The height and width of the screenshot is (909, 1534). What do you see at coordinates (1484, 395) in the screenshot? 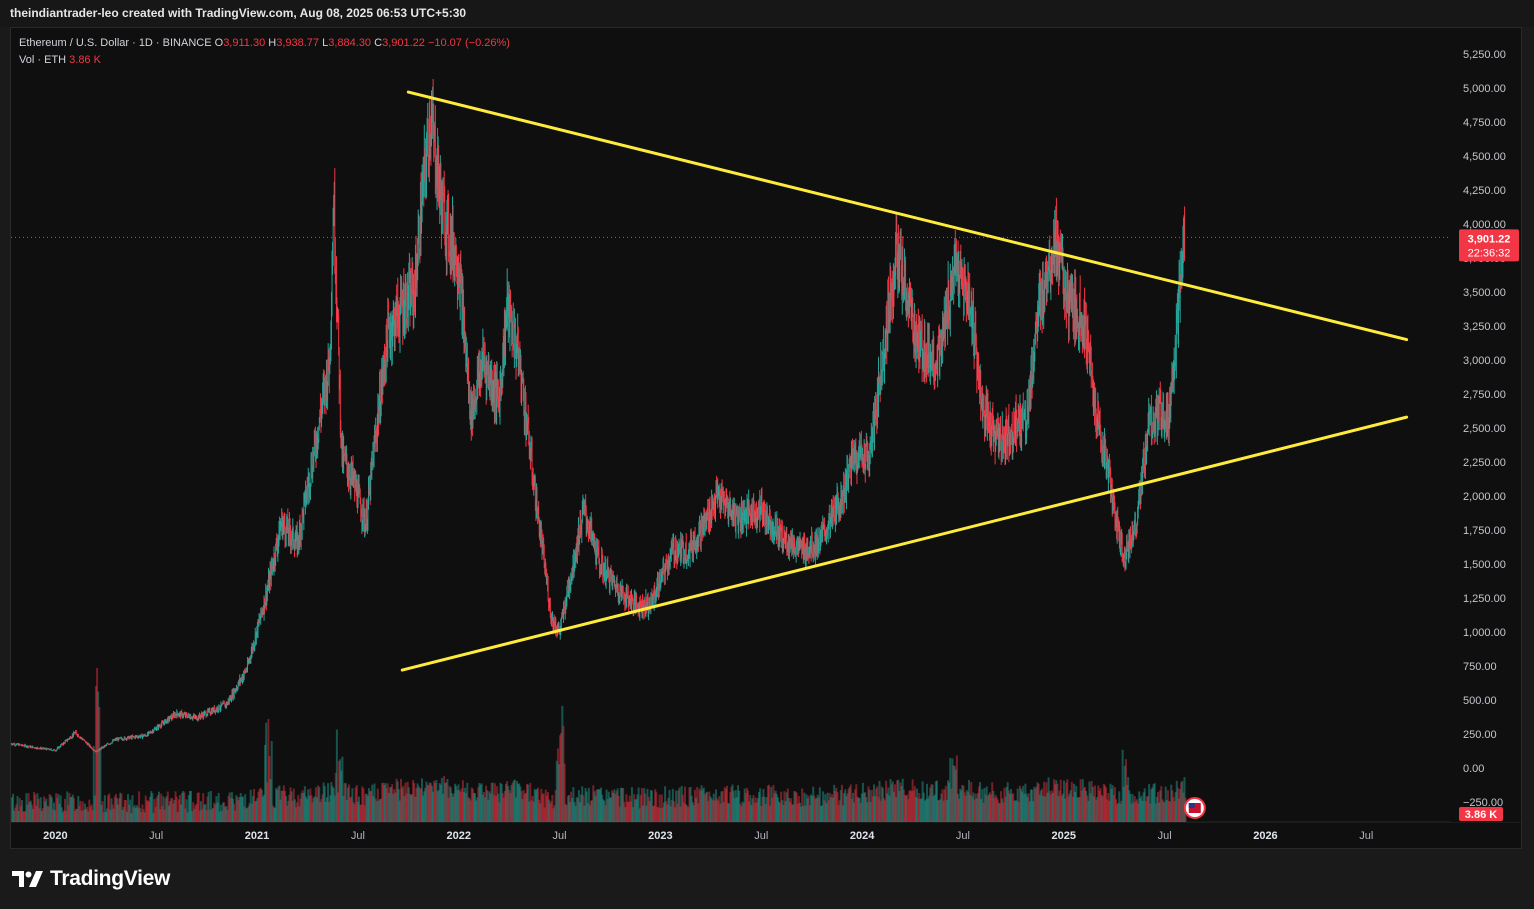
I see `y-tick-label: 2,750.00` at bounding box center [1484, 395].